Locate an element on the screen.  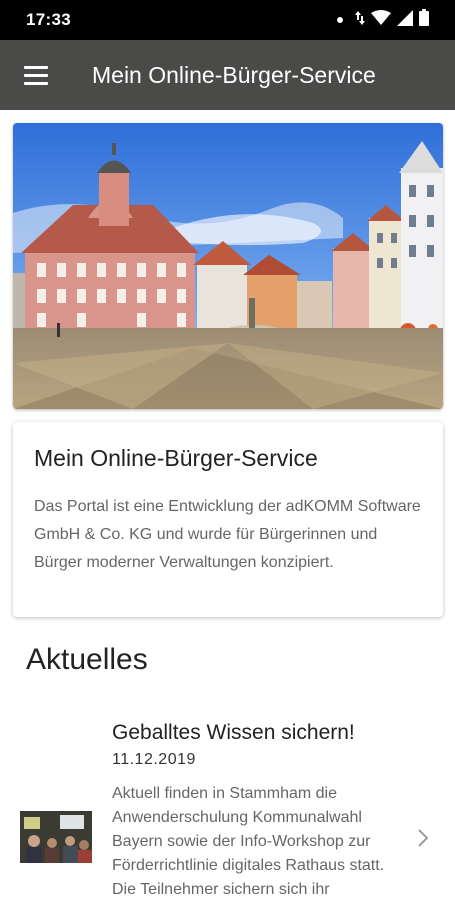
app-bar: Mein Online-Bürger-Service is located at coordinates (227, 75).